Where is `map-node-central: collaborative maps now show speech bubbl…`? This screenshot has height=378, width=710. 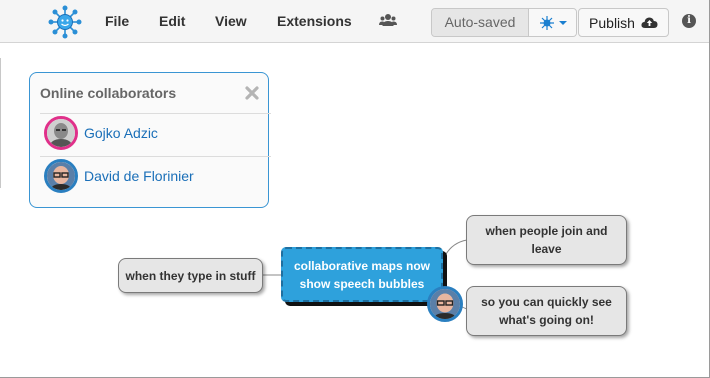 map-node-central: collaborative maps now show speech bubbl… is located at coordinates (362, 274).